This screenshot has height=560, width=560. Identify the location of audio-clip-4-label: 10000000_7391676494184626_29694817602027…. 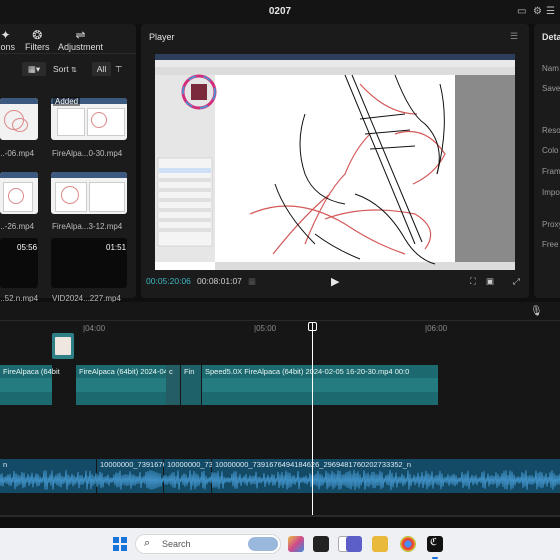
(313, 464).